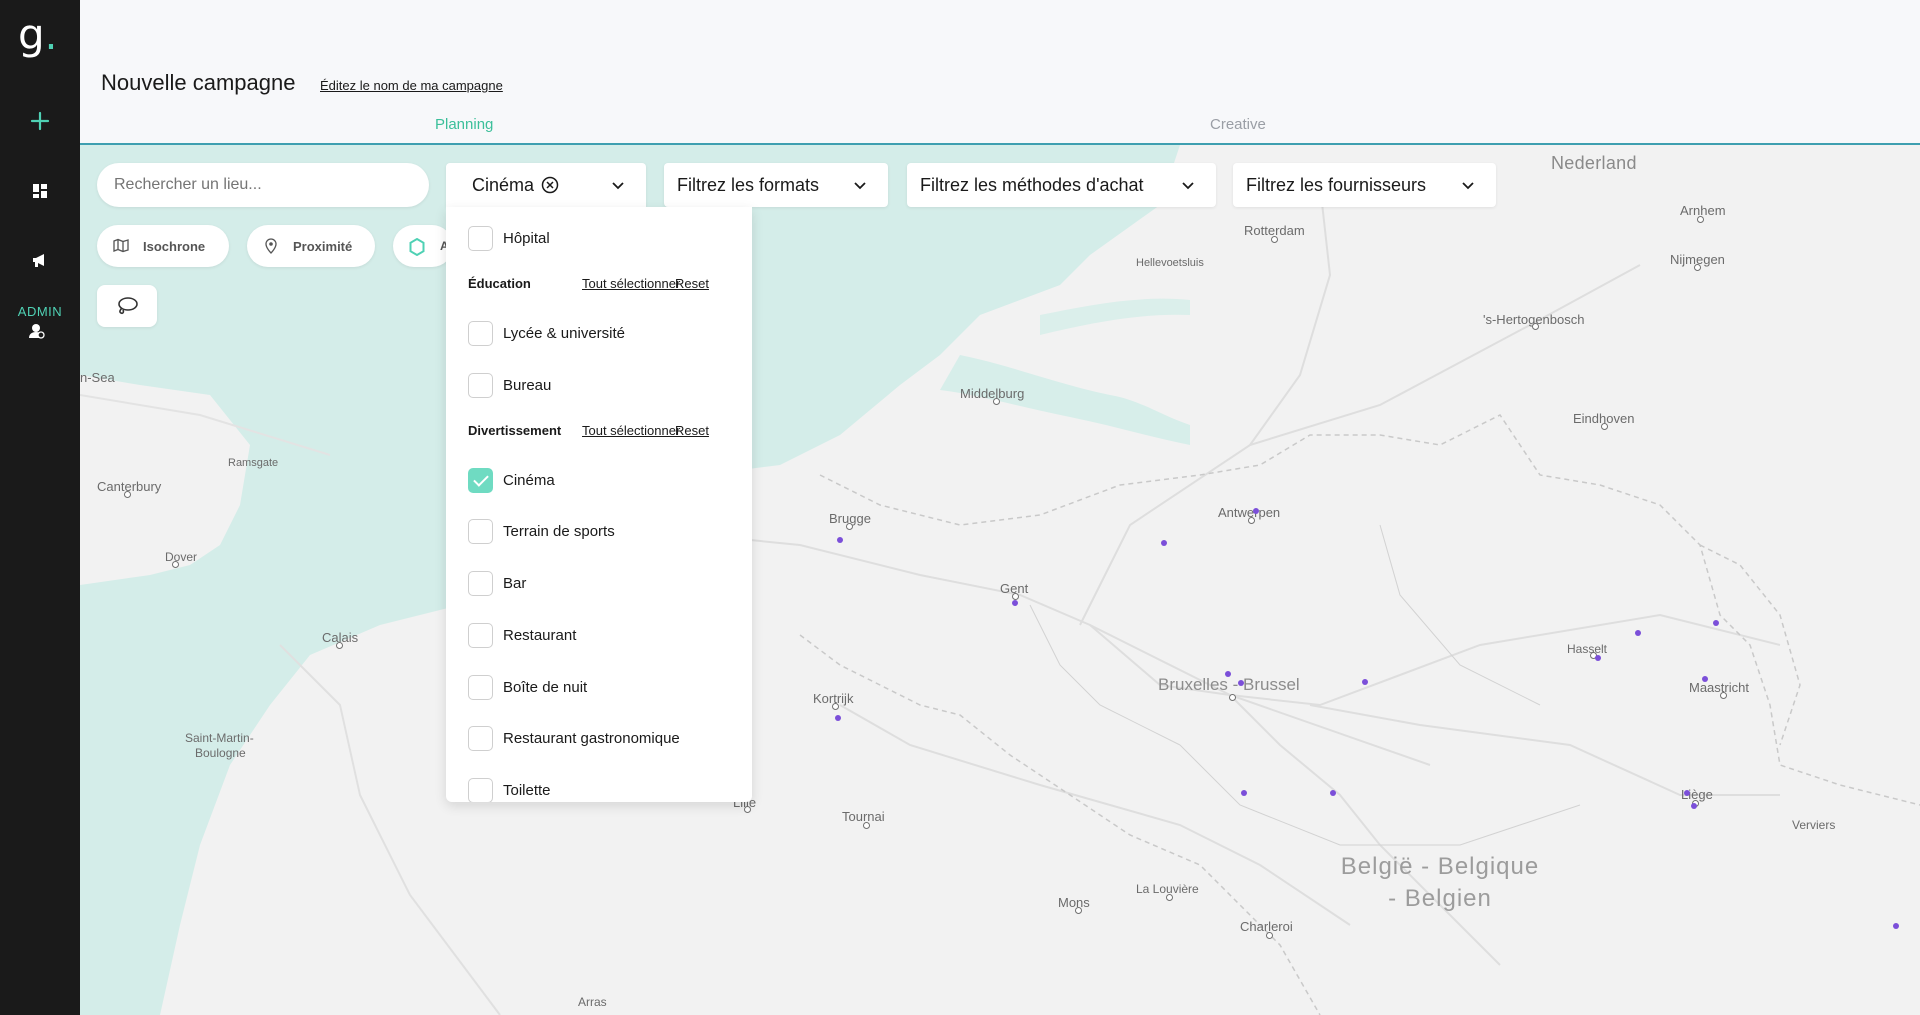 The height and width of the screenshot is (1015, 1920). I want to click on option-label: Cinéma, so click(529, 480).